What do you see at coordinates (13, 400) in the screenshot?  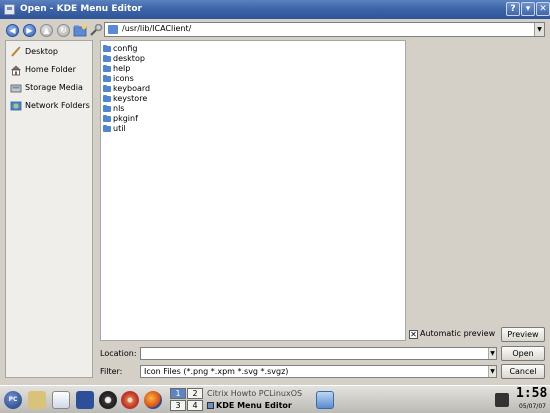 I see `start-menu-icon: PC` at bounding box center [13, 400].